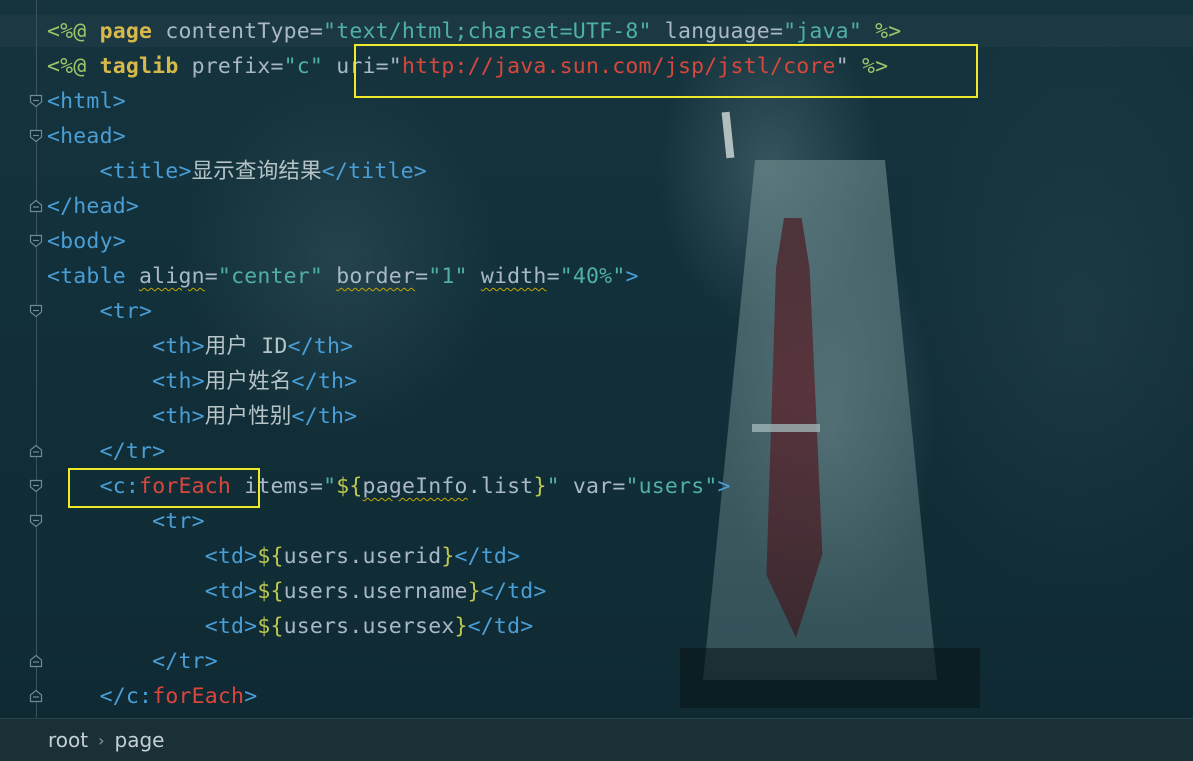 The image size is (1193, 761). I want to click on code-token: 用户 ID, so click(246, 346).